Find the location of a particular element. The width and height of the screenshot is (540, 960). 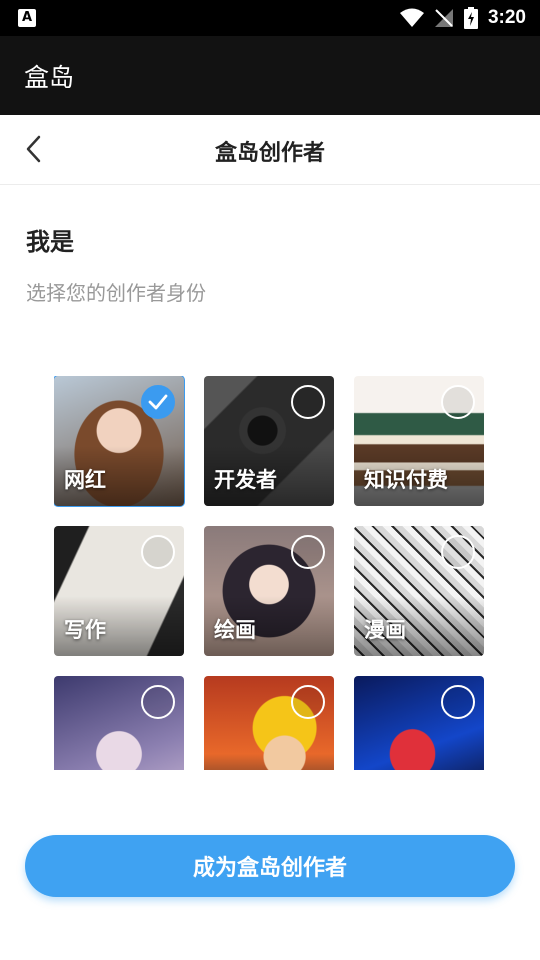

category-label: 漫画 is located at coordinates (385, 630).